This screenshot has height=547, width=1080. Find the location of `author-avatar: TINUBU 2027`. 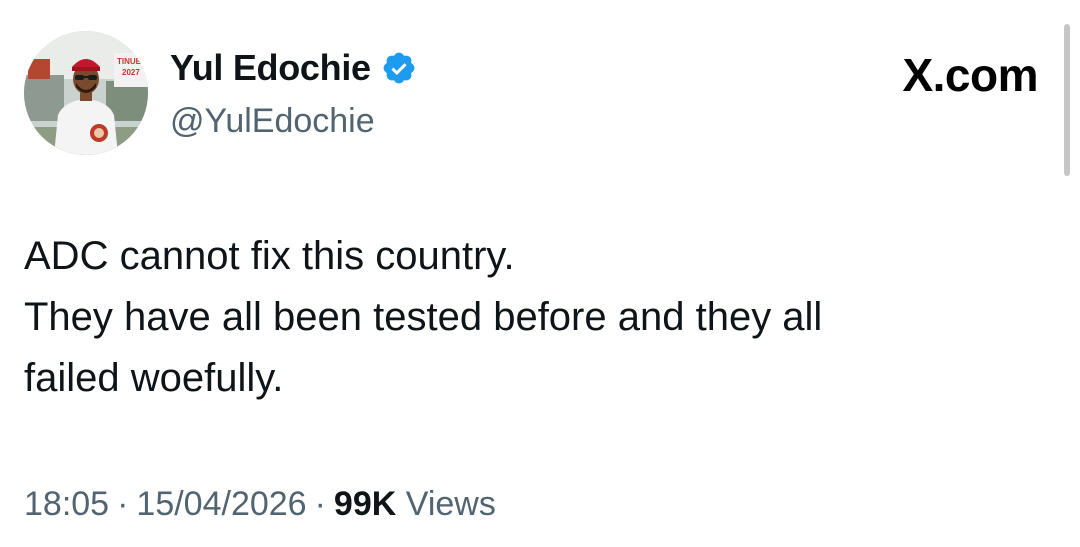

author-avatar: TINUBU 2027 is located at coordinates (86, 93).